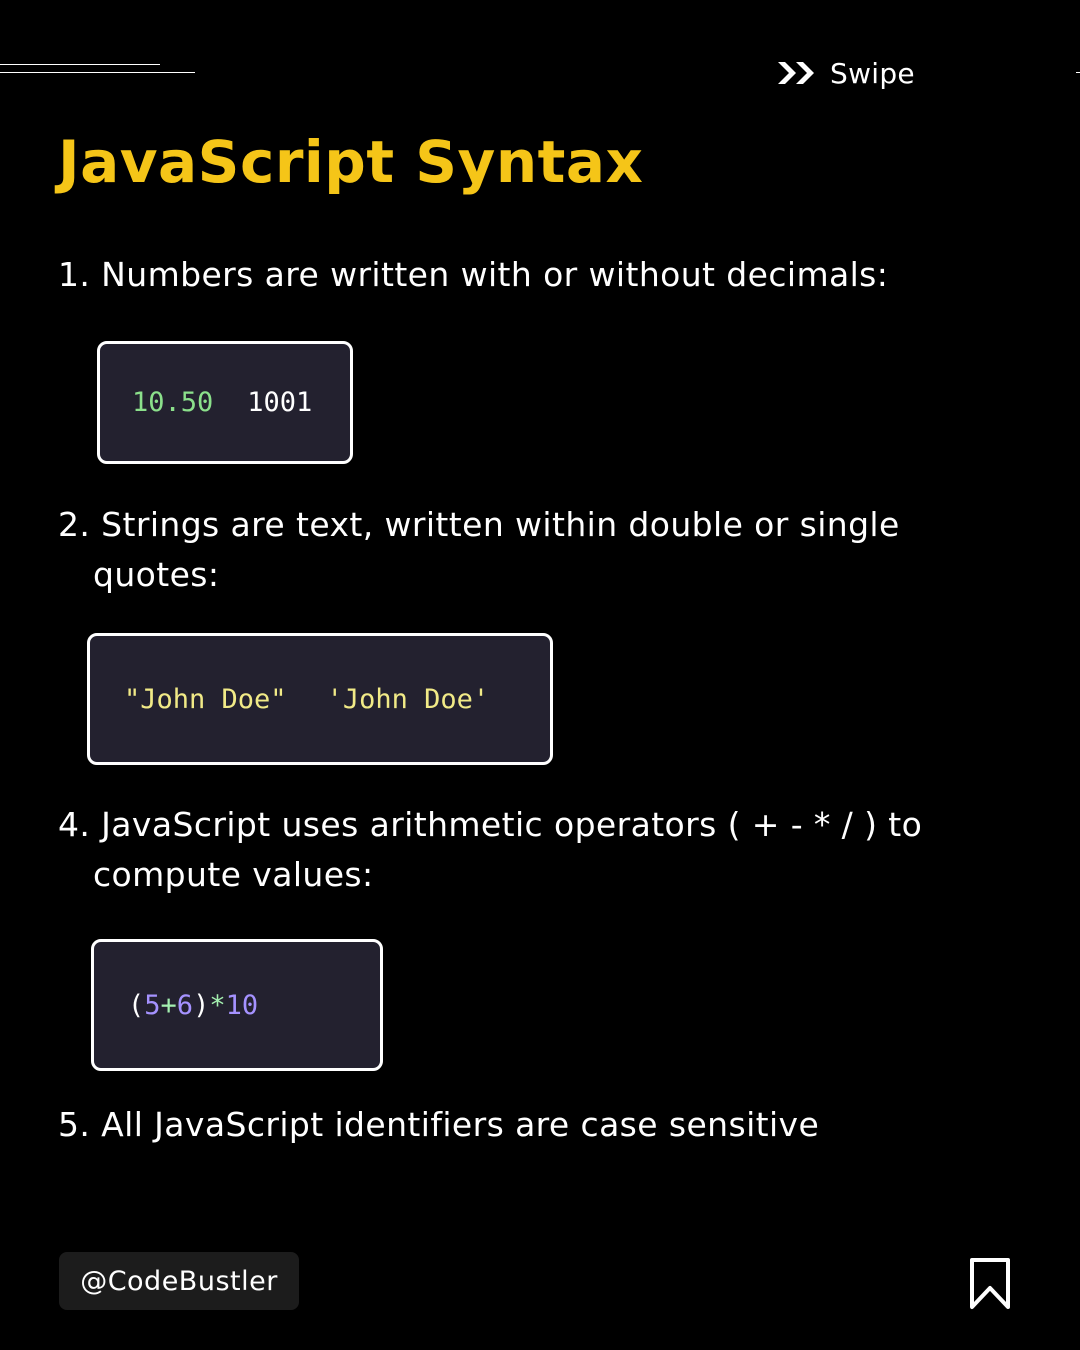 Image resolution: width=1080 pixels, height=1350 pixels. Describe the element at coordinates (136, 1005) in the screenshot. I see `code-open-paren: (` at that location.